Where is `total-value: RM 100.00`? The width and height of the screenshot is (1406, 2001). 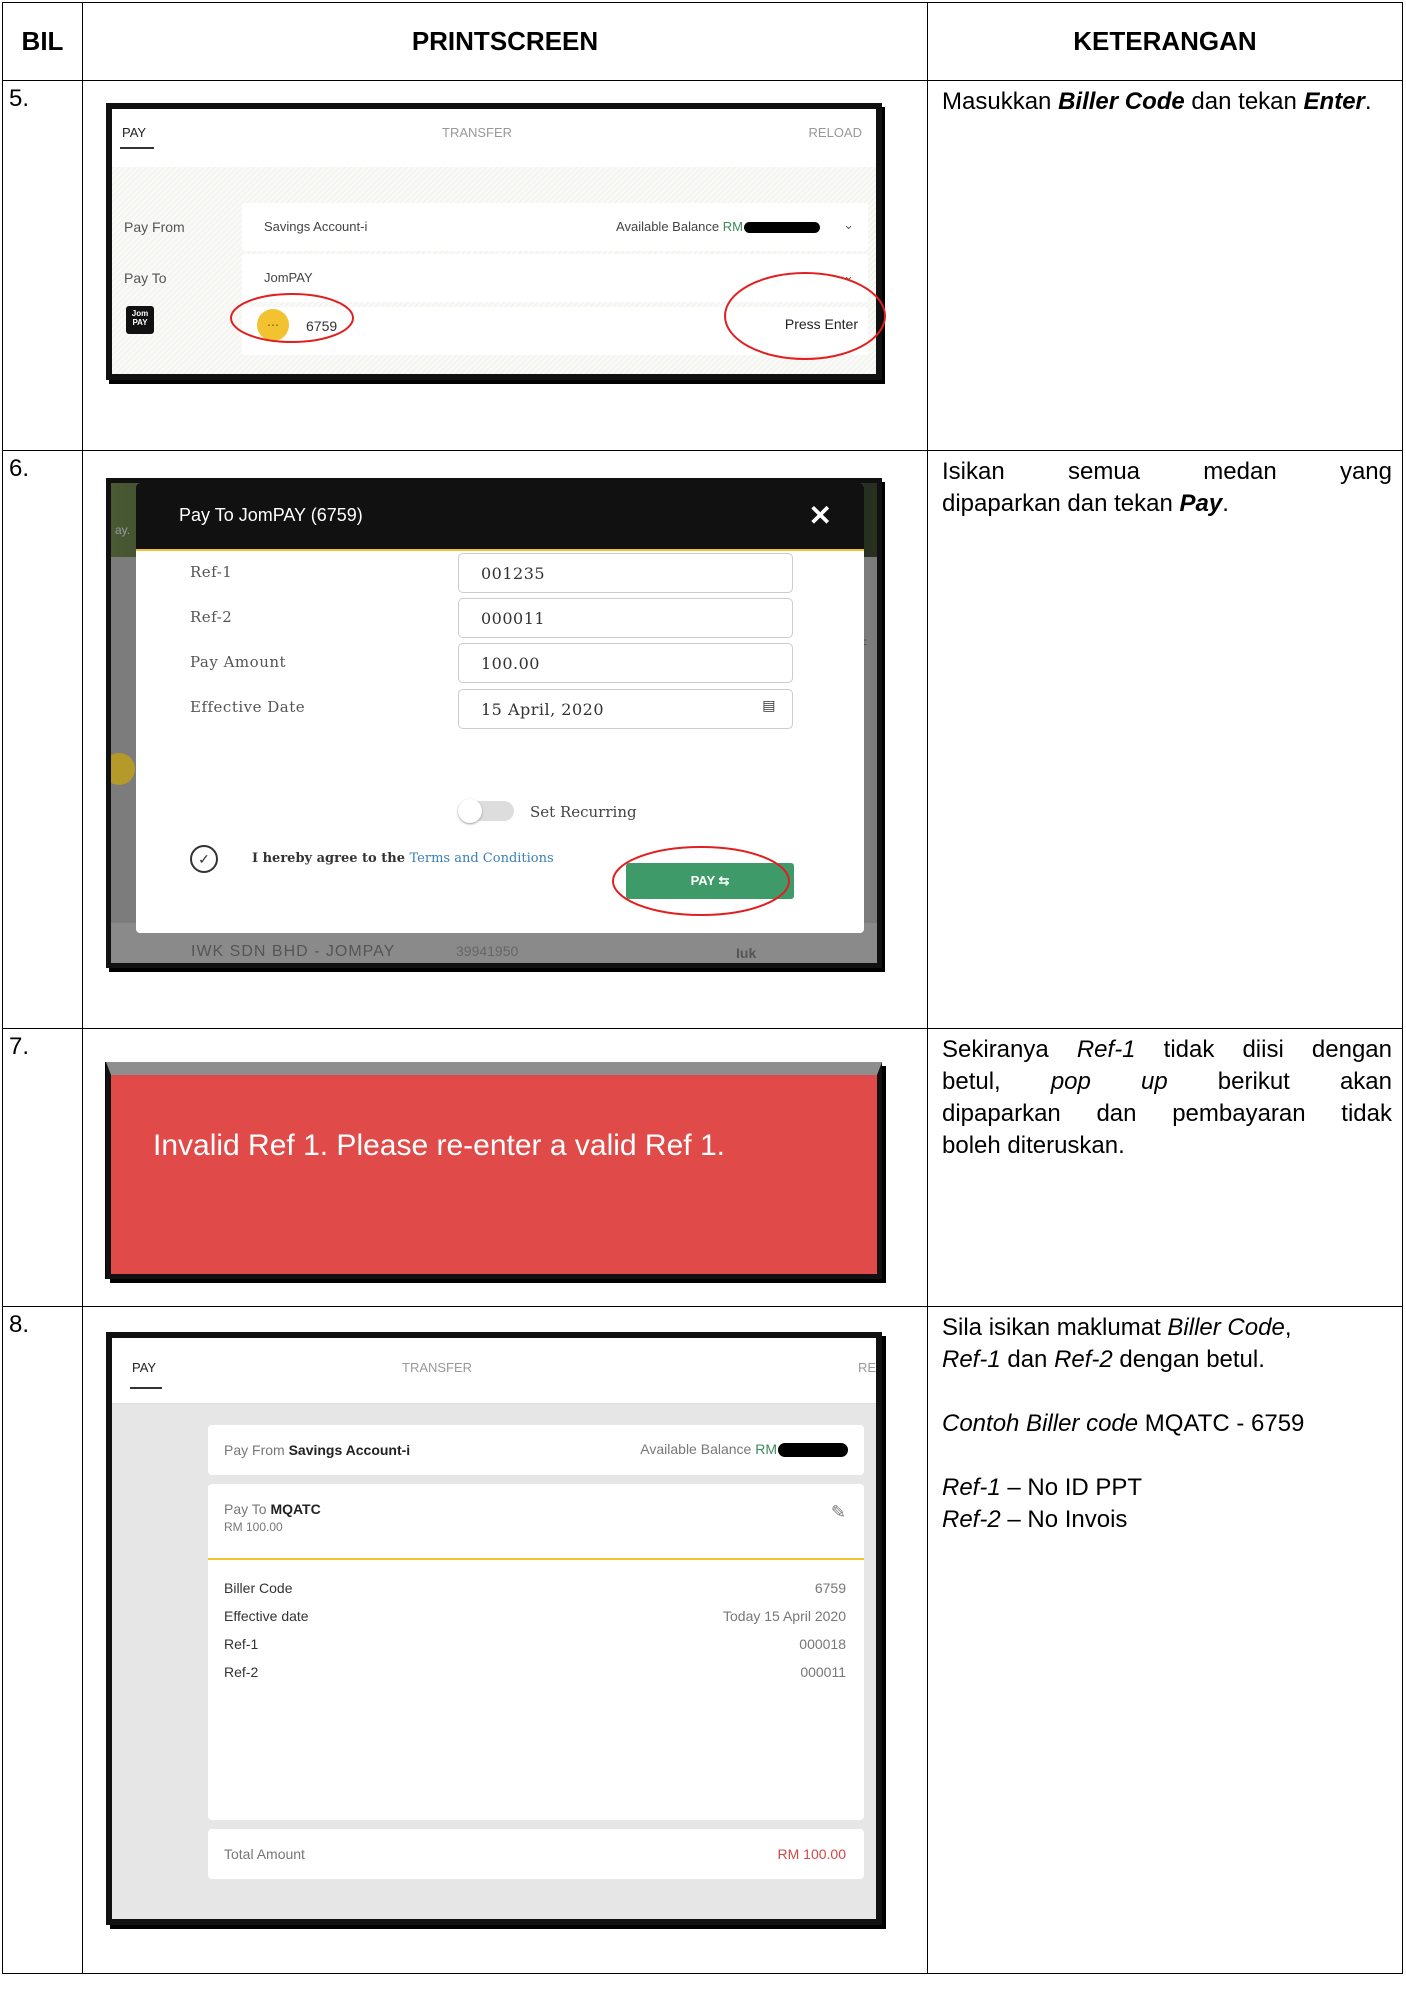
total-value: RM 100.00 is located at coordinates (811, 1854).